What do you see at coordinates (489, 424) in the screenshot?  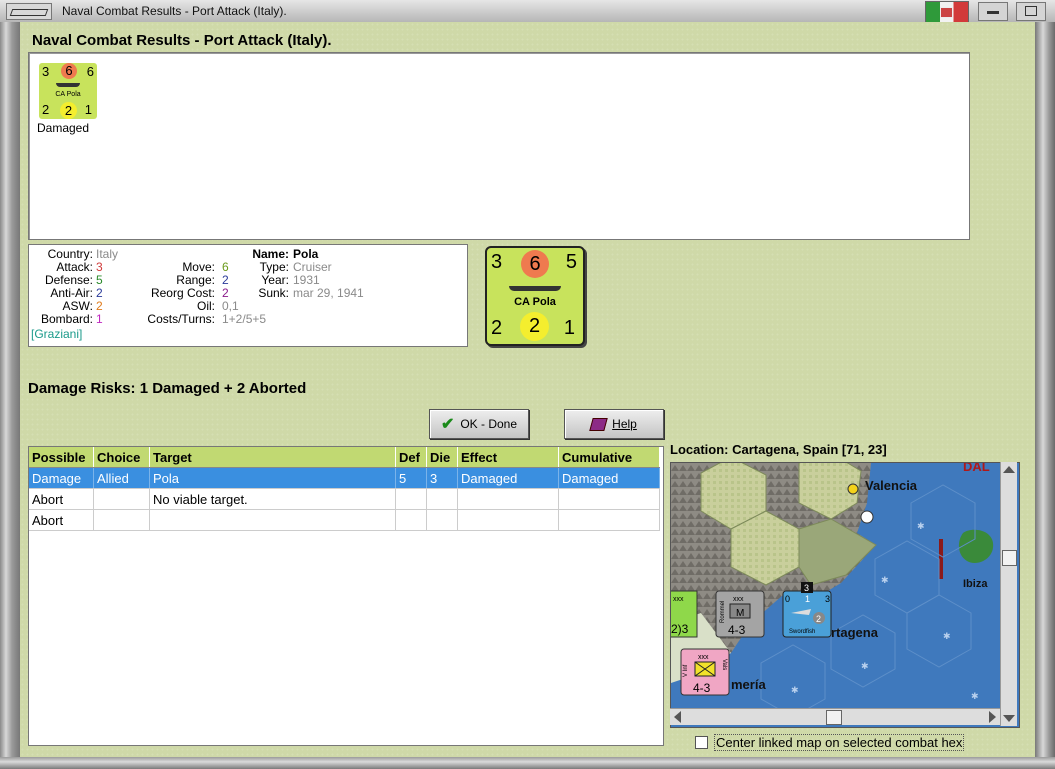 I see `ok-done-label: OK - Done` at bounding box center [489, 424].